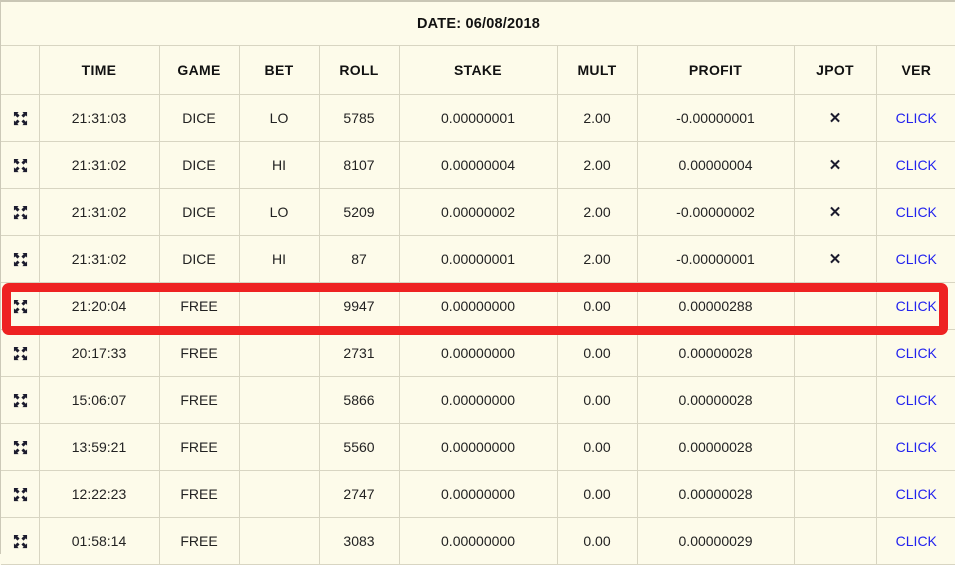  Describe the element at coordinates (835, 259) in the screenshot. I see `cell-jpot: ✕` at that location.